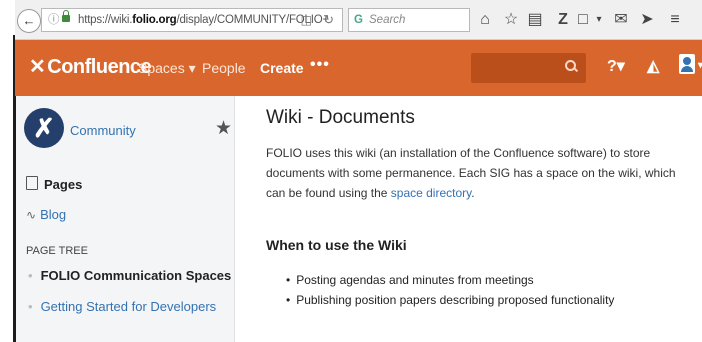  I want to click on confluence-logo: ✕ Confluence, so click(90, 66).